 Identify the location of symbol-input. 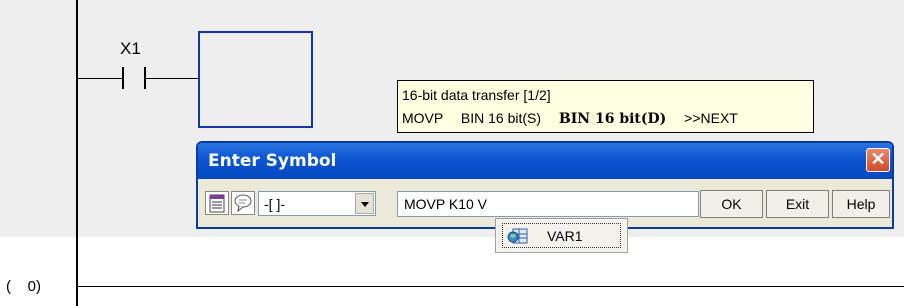
(548, 204).